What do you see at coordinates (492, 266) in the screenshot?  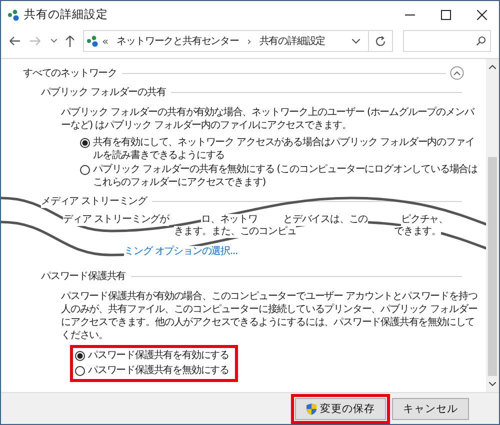 I see `scrollbar-thumb` at bounding box center [492, 266].